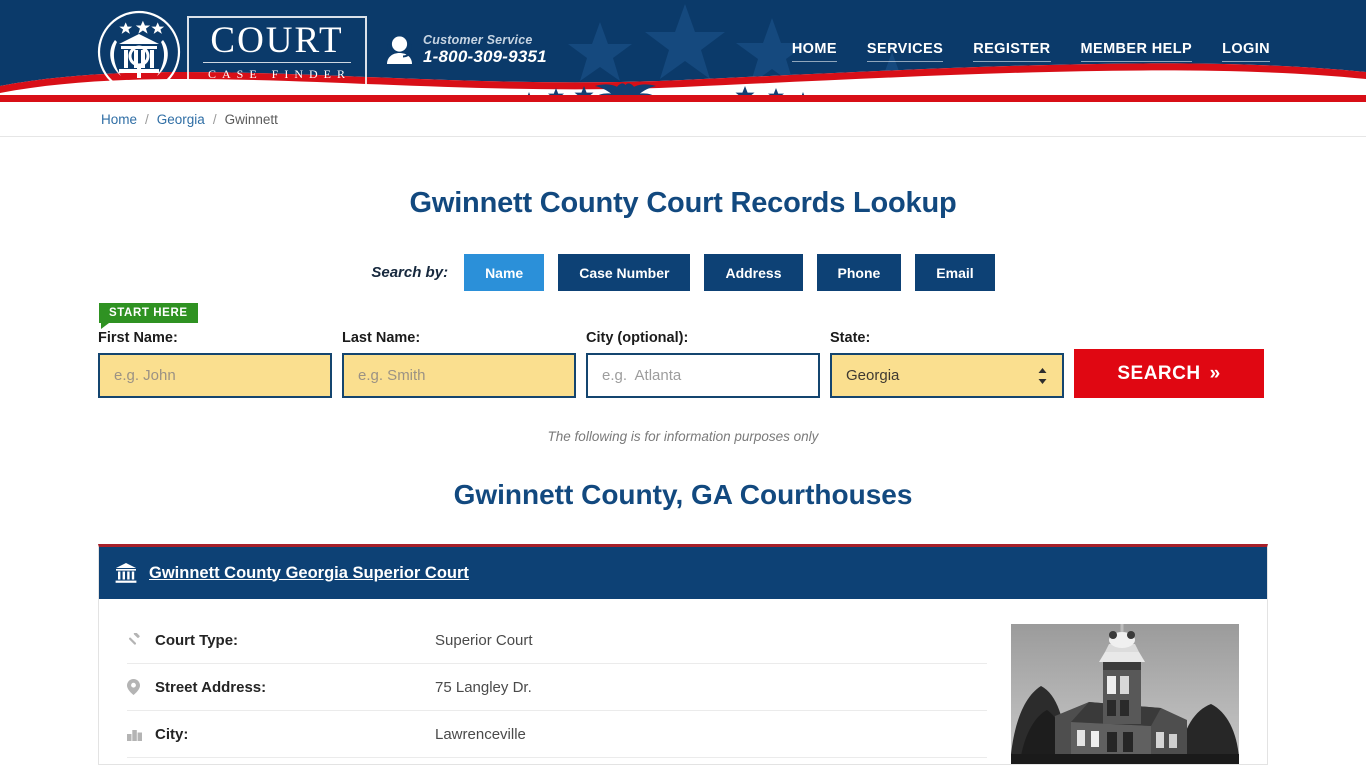 The width and height of the screenshot is (1366, 768). What do you see at coordinates (485, 57) in the screenshot?
I see `customer-service-phone: 1-800-309-9351` at bounding box center [485, 57].